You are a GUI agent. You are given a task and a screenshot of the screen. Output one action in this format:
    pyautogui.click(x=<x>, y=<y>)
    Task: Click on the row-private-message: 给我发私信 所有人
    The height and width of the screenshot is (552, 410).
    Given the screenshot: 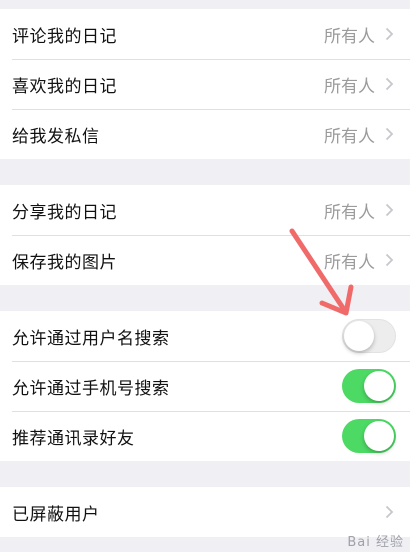 What is the action you would take?
    pyautogui.click(x=205, y=134)
    